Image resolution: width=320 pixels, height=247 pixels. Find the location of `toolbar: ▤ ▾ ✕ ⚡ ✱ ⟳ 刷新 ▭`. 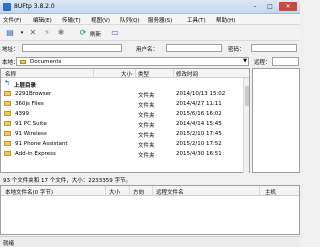

toolbar: ▤ ▾ ✕ ⚡ ✱ ⟳ 刷新 ▭ is located at coordinates (150, 33).